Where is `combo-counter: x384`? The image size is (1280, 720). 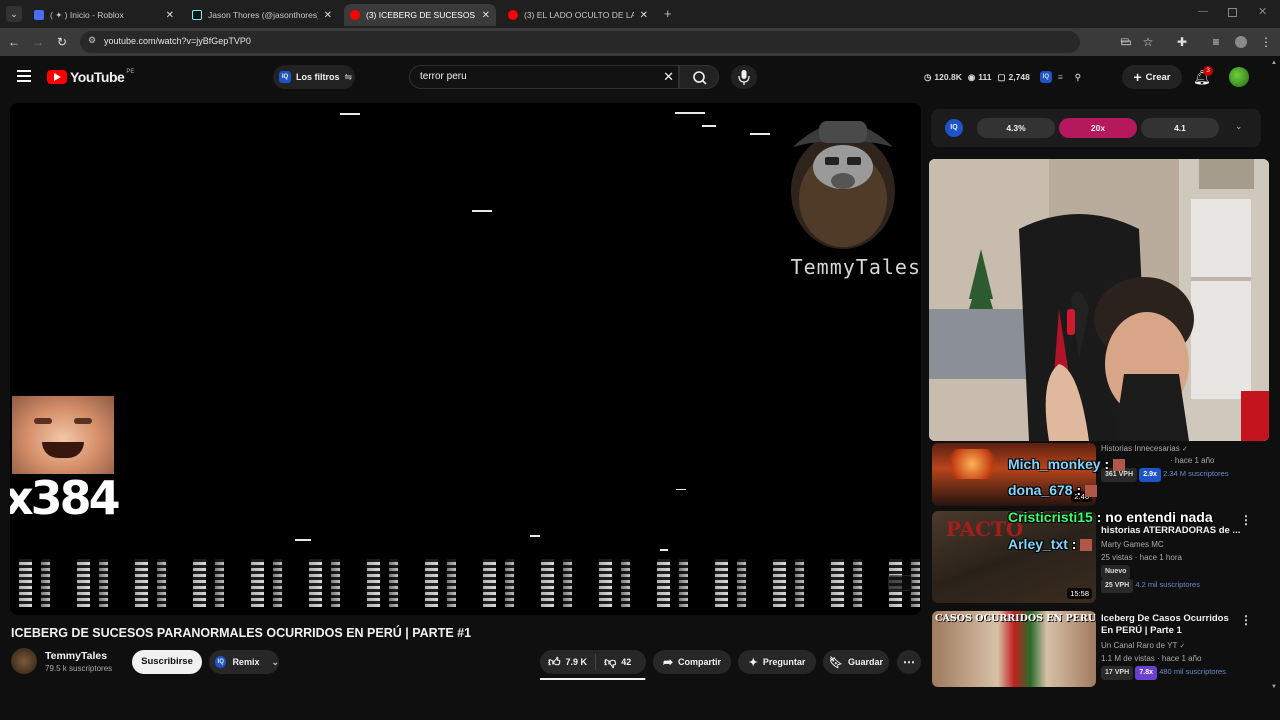 combo-counter: x384 is located at coordinates (65, 498).